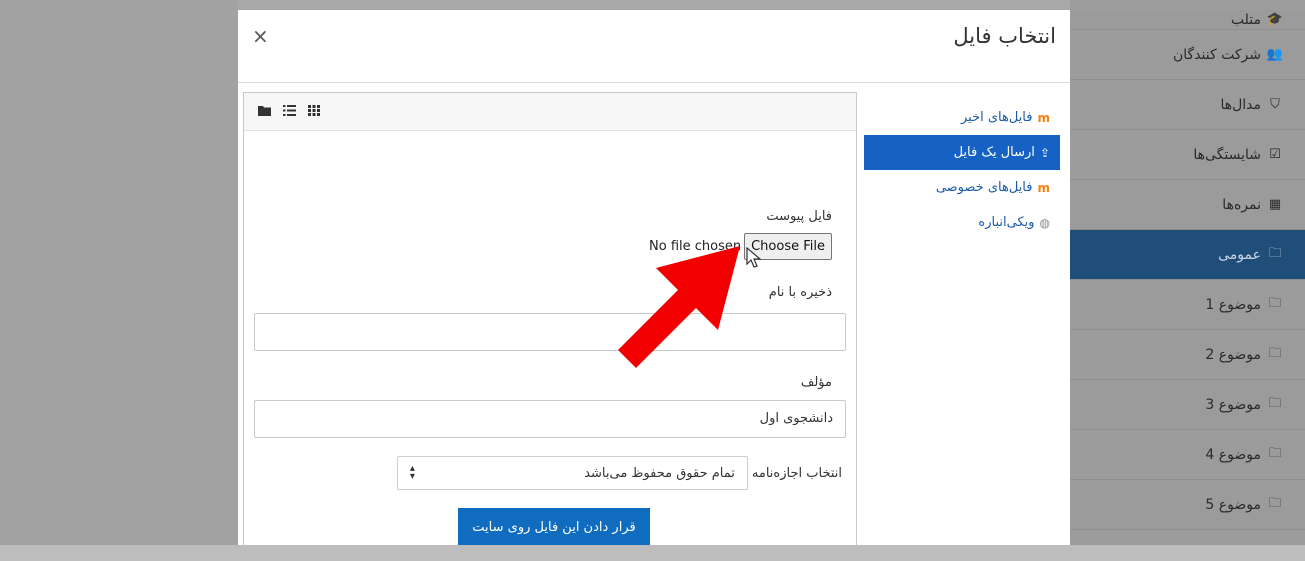 The image size is (1305, 561). I want to click on upload-icon: ⇪, so click(1044, 152).